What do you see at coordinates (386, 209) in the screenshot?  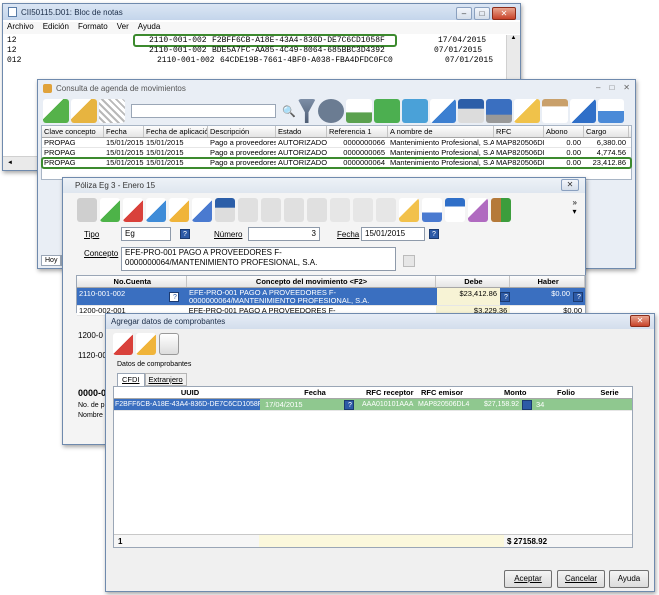 I see `page-arrow-icon` at bounding box center [386, 209].